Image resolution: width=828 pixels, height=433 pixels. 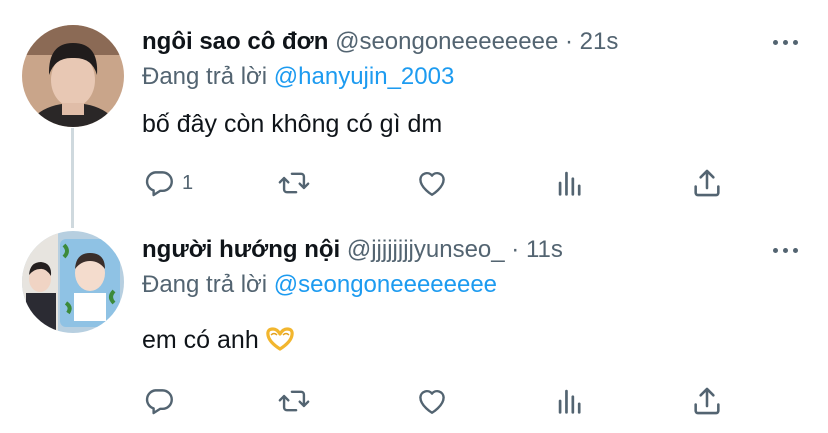 I want to click on reply-button: 1, so click(x=167, y=183).